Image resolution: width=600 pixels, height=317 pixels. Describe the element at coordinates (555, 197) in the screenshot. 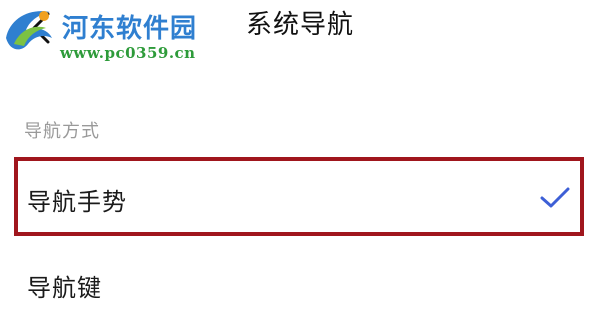

I see `checkmark-icon` at that location.